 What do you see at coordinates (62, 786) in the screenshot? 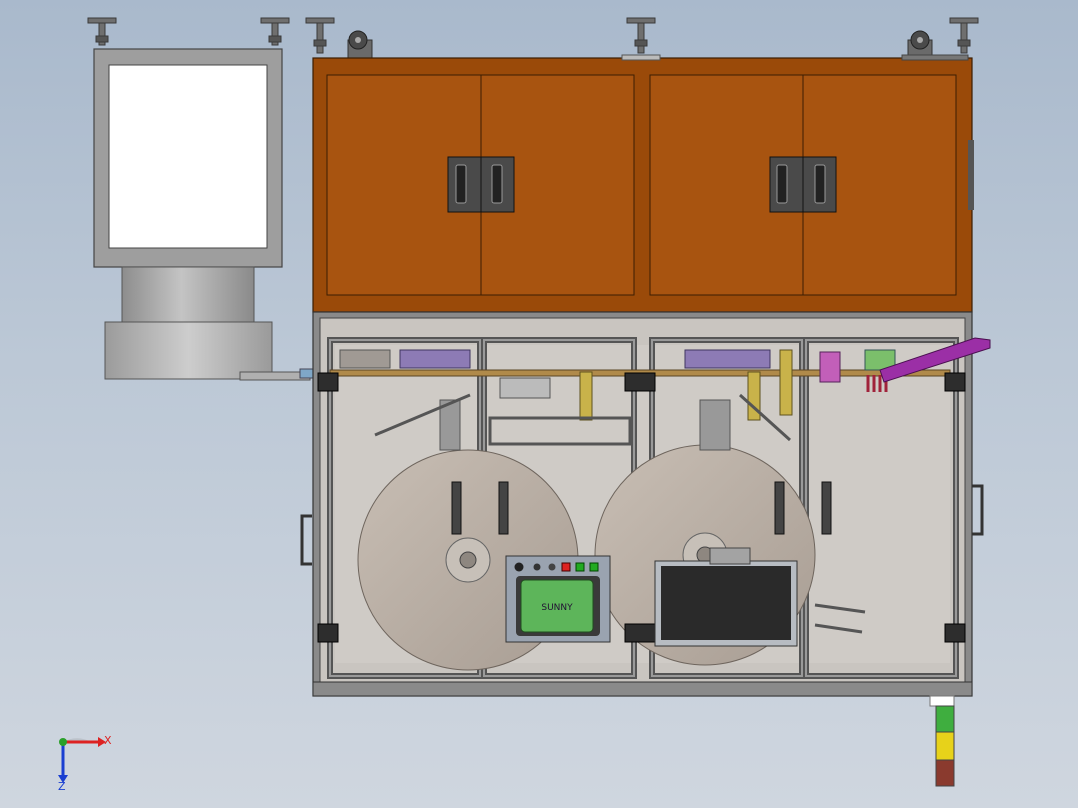
I see `axis-z-label: Z` at bounding box center [62, 786].